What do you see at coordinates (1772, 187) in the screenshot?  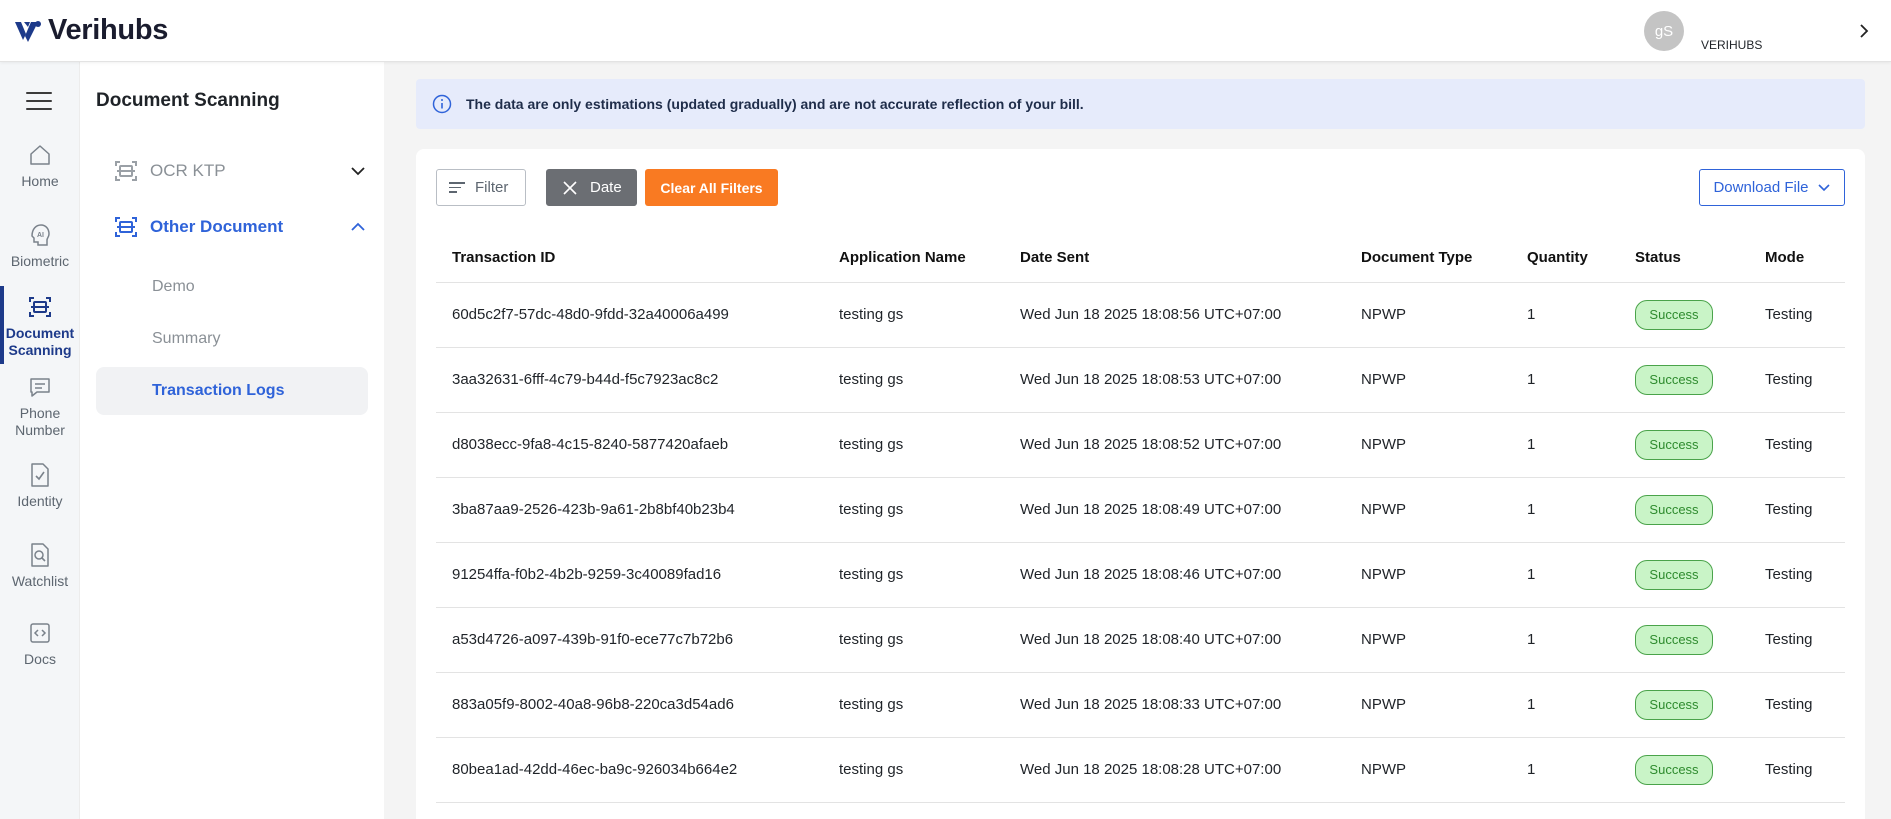 I see `download-file-button: Download File` at bounding box center [1772, 187].